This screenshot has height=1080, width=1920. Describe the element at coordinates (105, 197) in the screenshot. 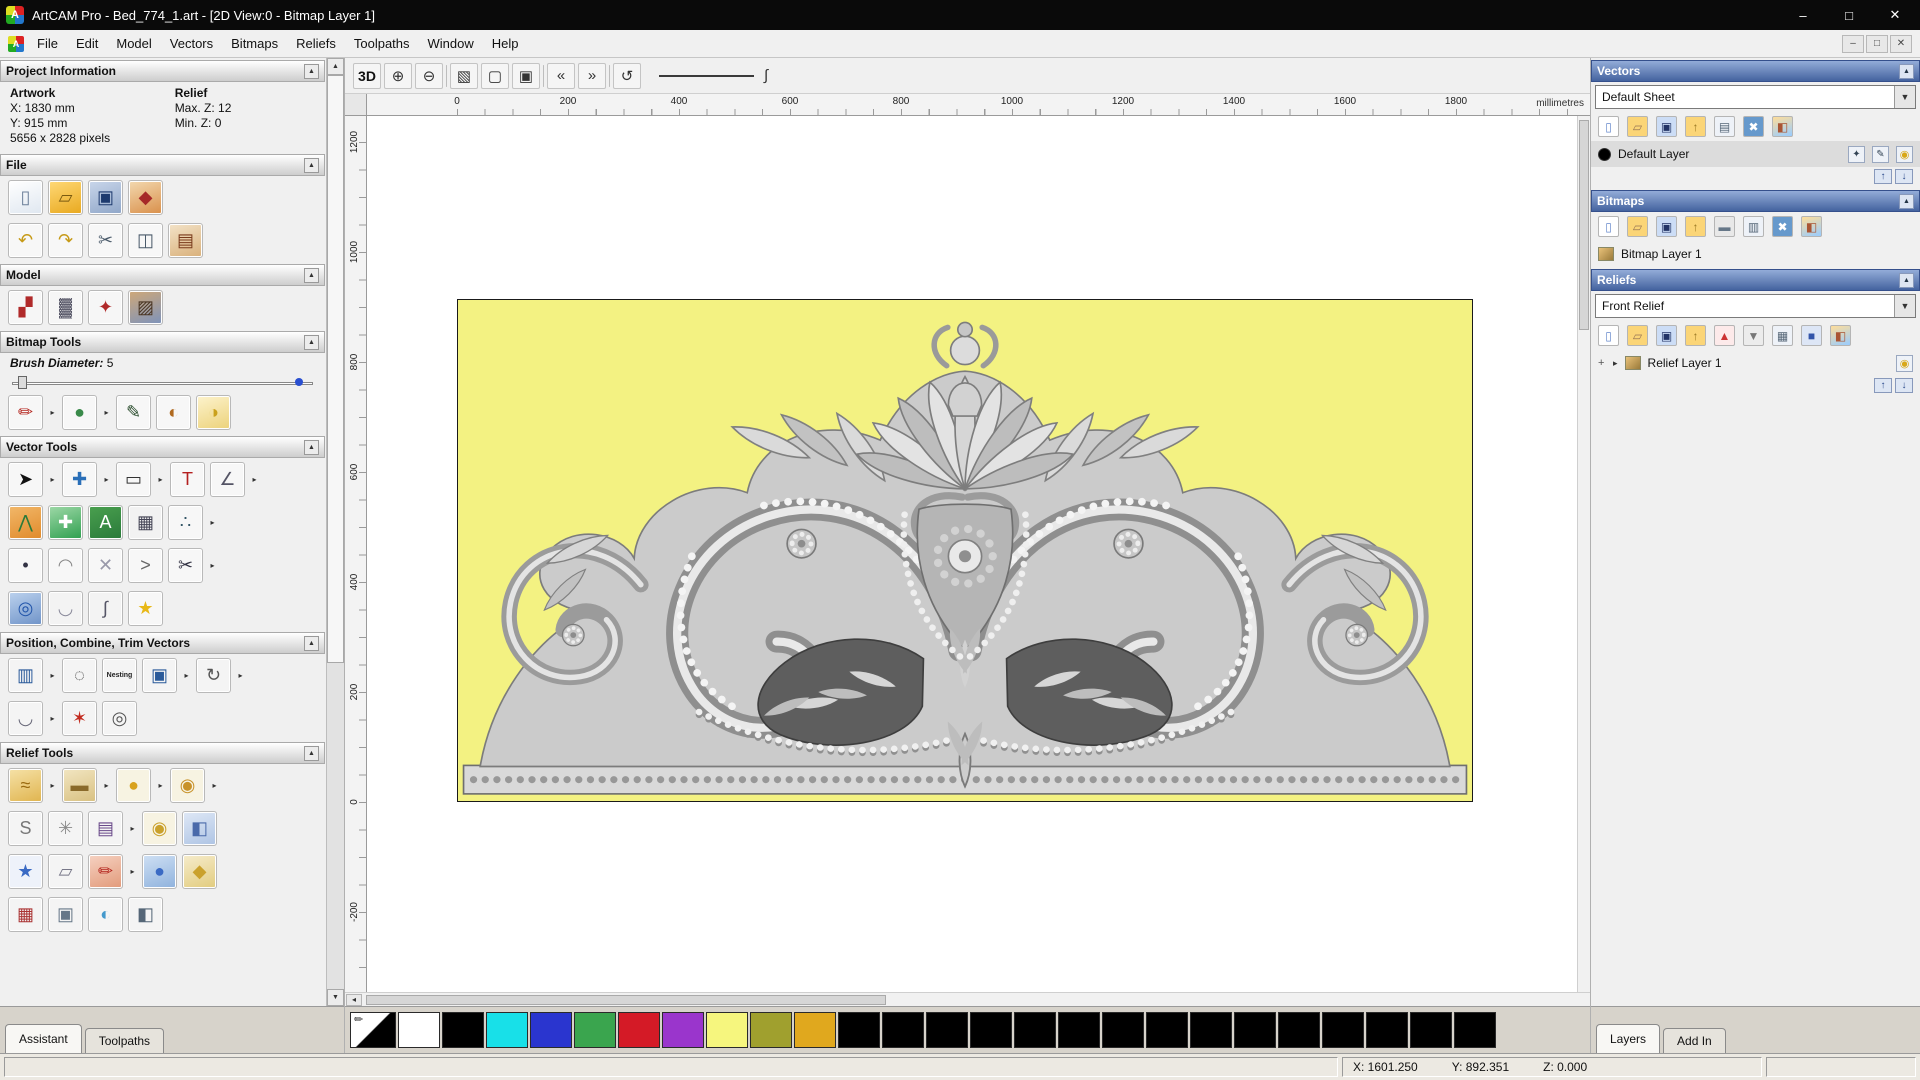

I see `save-model-icon: ▣` at that location.